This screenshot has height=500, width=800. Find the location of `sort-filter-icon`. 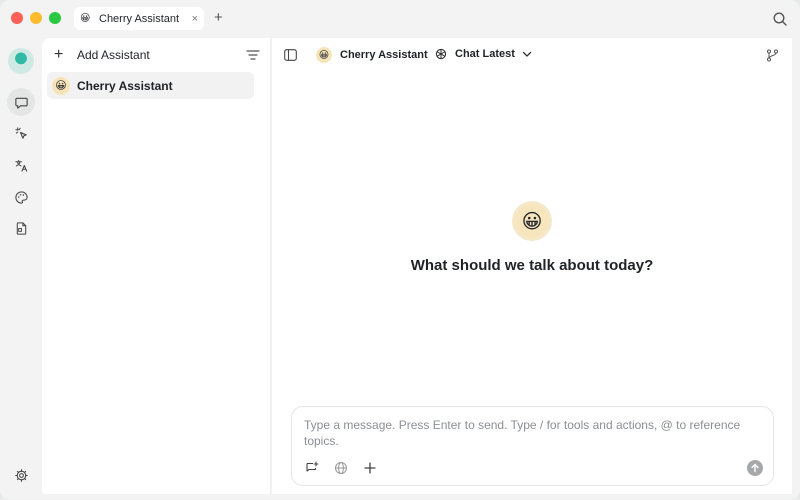

sort-filter-icon is located at coordinates (253, 55).